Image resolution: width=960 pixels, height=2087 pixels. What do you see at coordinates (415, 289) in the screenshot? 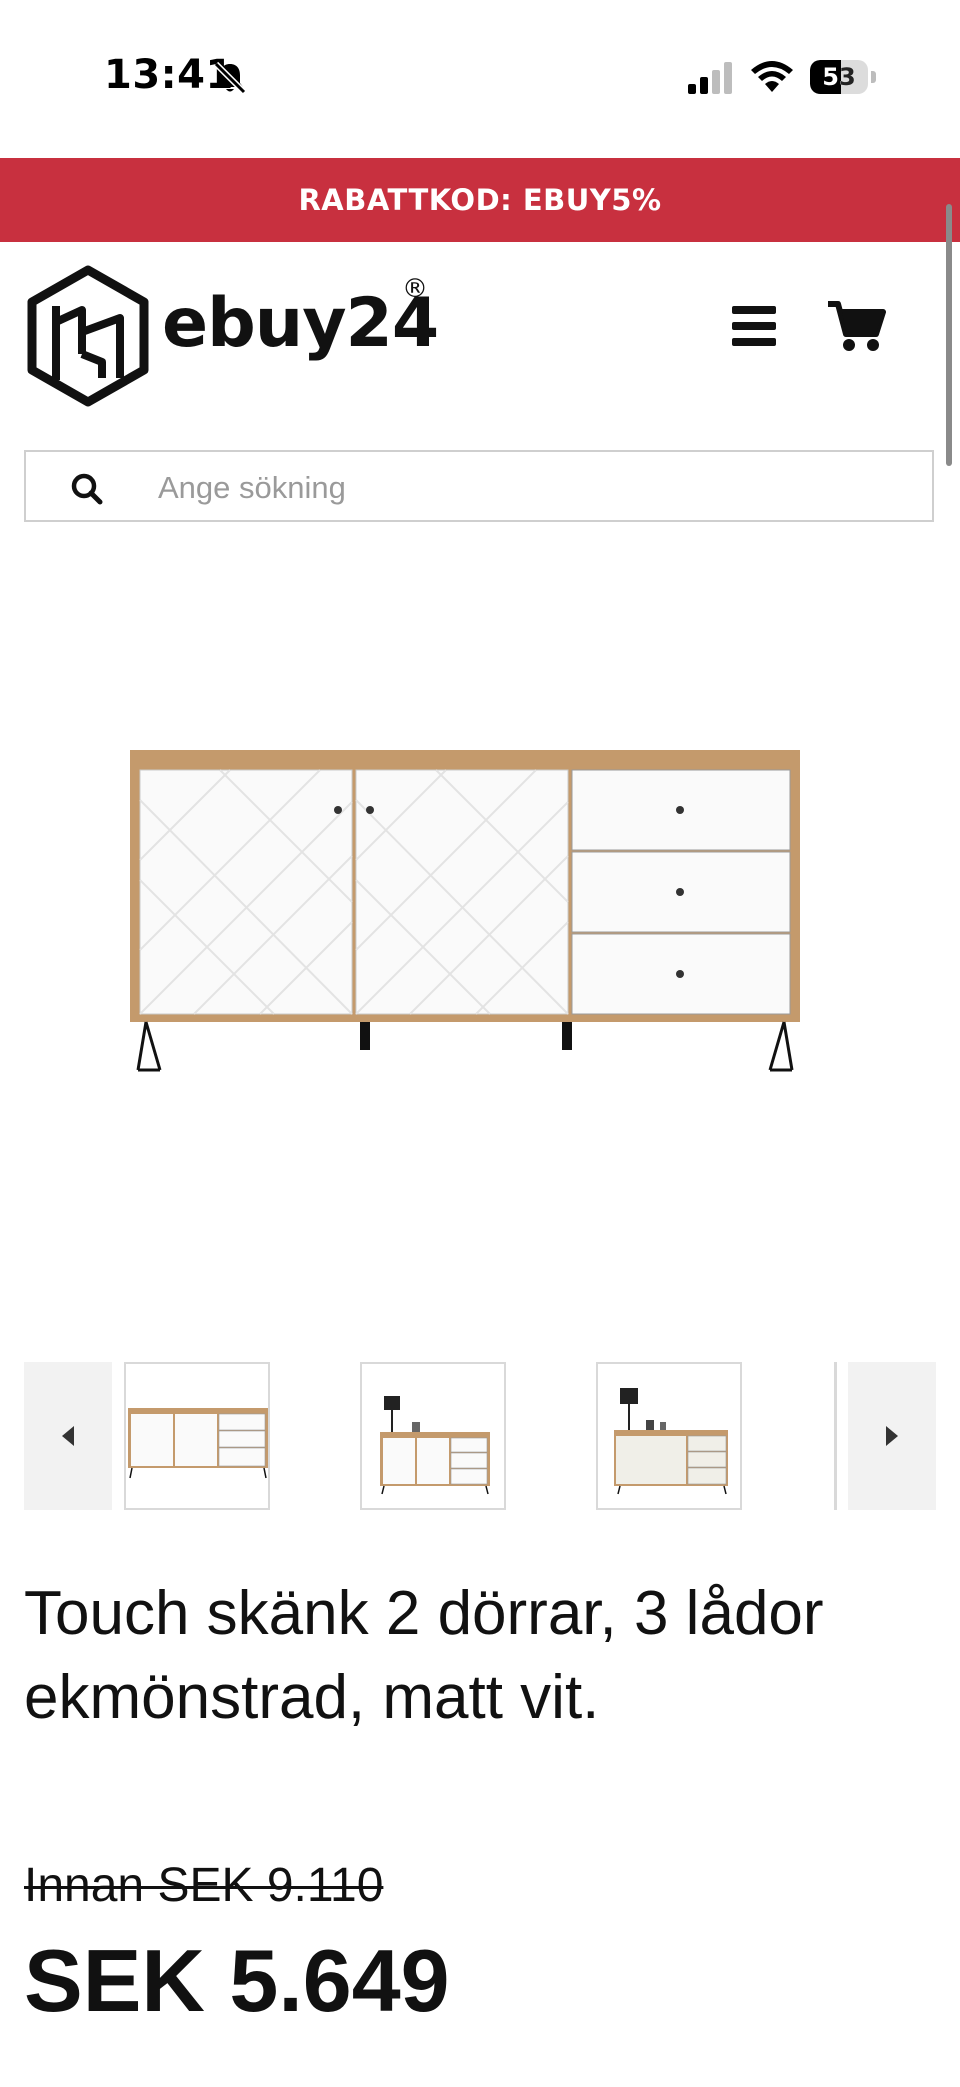
I see `registered-mark: ®` at bounding box center [415, 289].